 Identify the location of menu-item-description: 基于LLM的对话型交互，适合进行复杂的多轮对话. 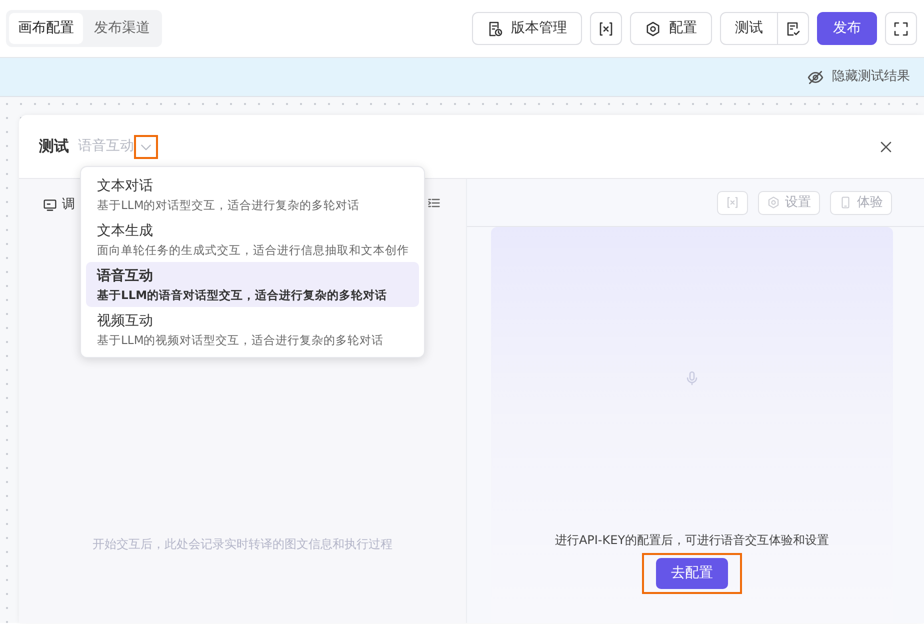
(229, 205).